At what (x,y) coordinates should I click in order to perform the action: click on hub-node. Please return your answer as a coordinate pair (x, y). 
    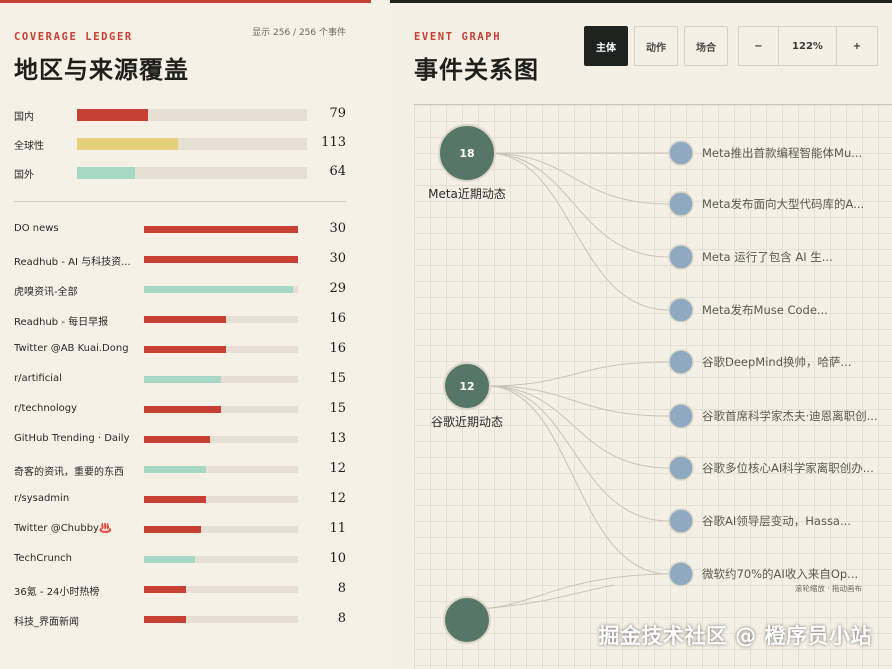
    Looking at the image, I should click on (467, 620).